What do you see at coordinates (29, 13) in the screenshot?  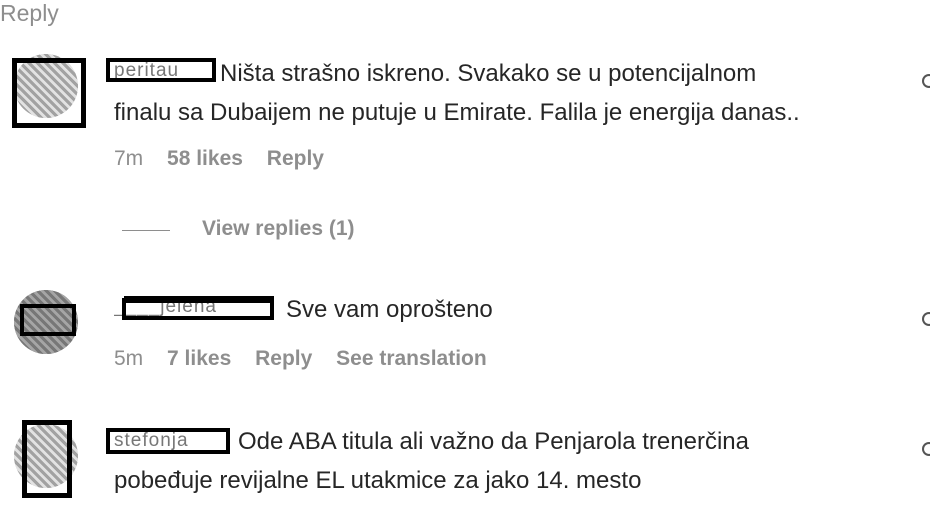 I see `previous-comment-reply-fragment: Reply` at bounding box center [29, 13].